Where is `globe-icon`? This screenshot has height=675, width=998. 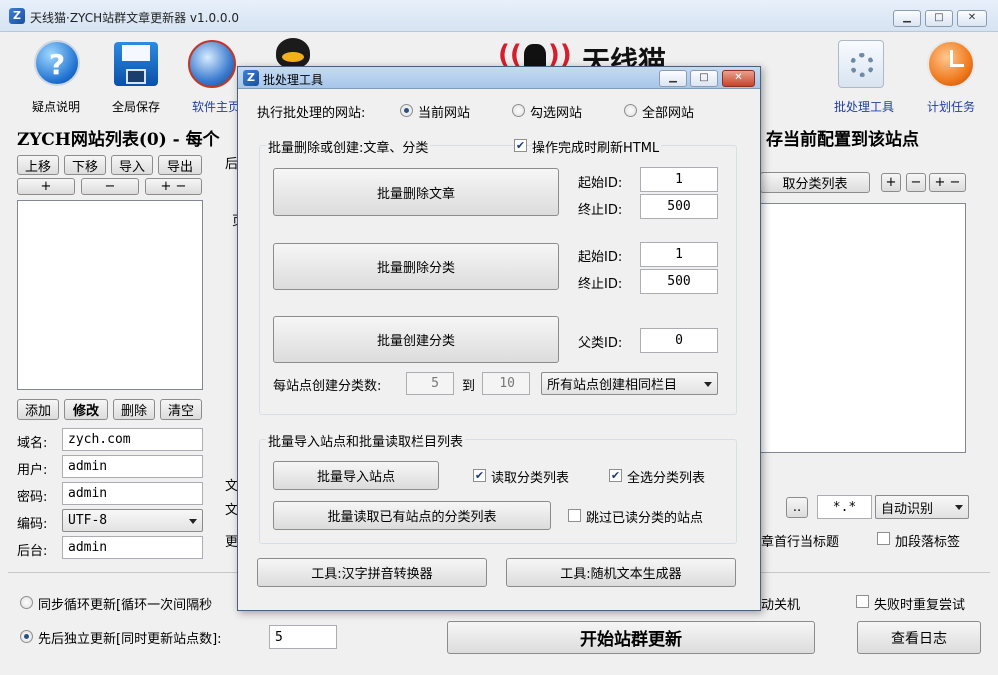 globe-icon is located at coordinates (212, 64).